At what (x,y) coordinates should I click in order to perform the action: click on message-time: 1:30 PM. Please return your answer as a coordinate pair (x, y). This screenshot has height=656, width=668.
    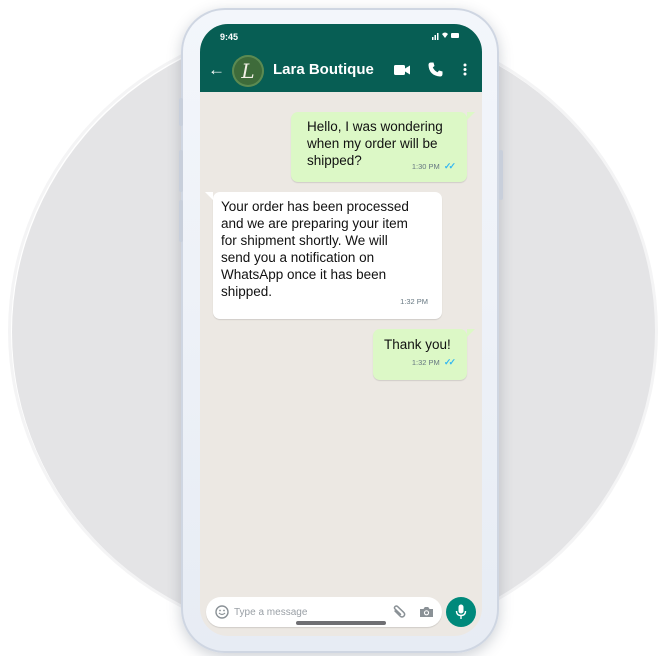
    Looking at the image, I should click on (425, 166).